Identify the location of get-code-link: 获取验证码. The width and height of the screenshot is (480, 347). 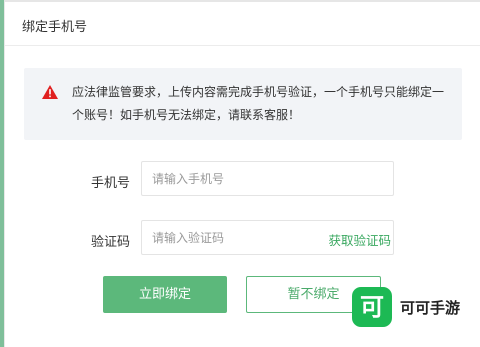
(359, 239).